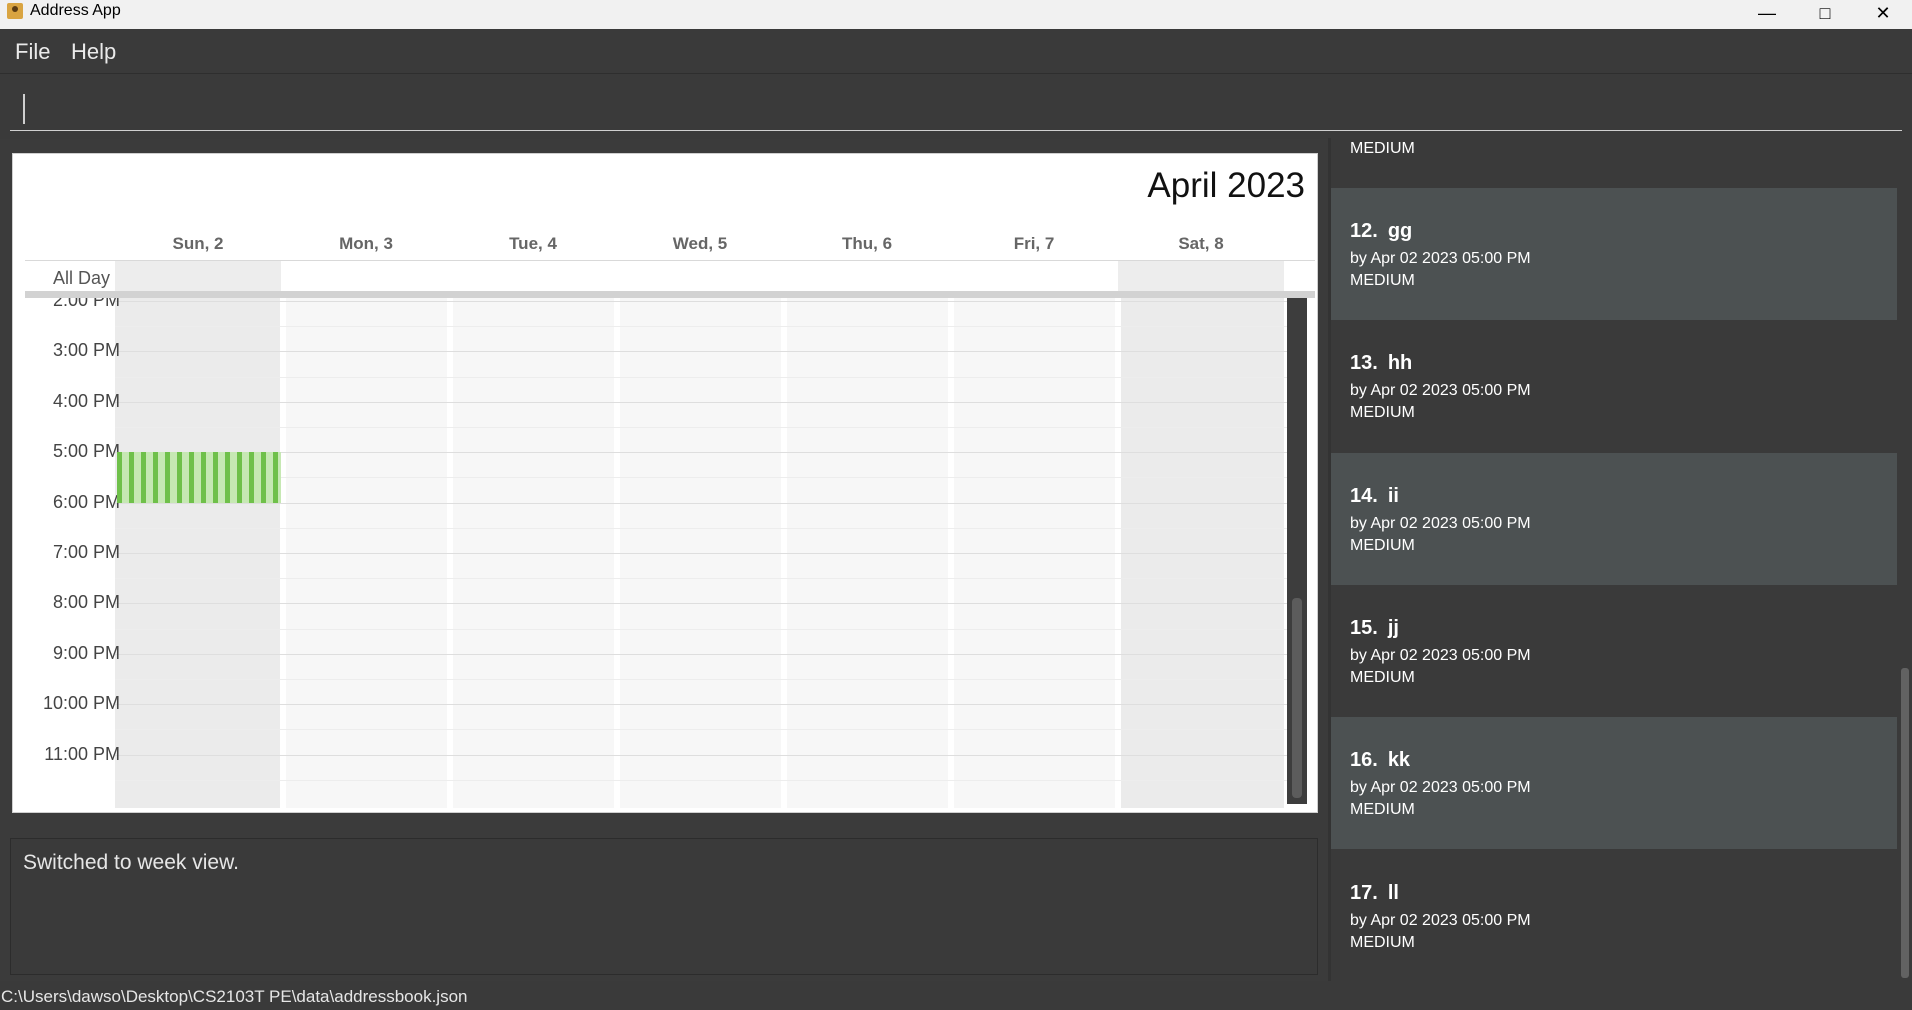 Image resolution: width=1912 pixels, height=1010 pixels. I want to click on time-label: 10:00 PM, so click(81, 703).